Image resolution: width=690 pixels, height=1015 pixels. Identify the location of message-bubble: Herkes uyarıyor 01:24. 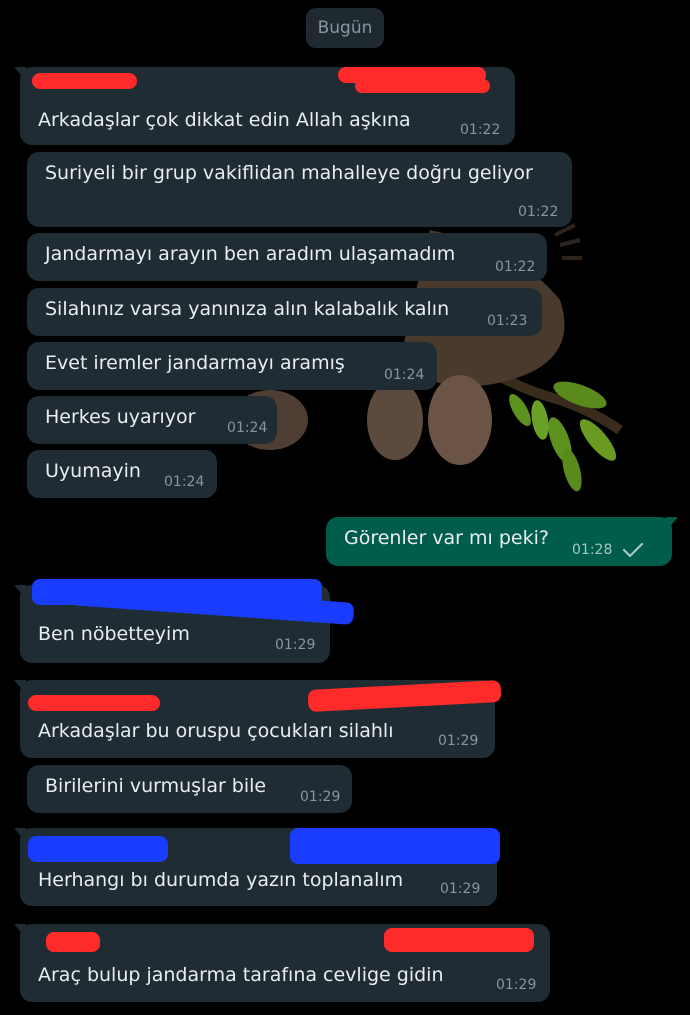
(152, 420).